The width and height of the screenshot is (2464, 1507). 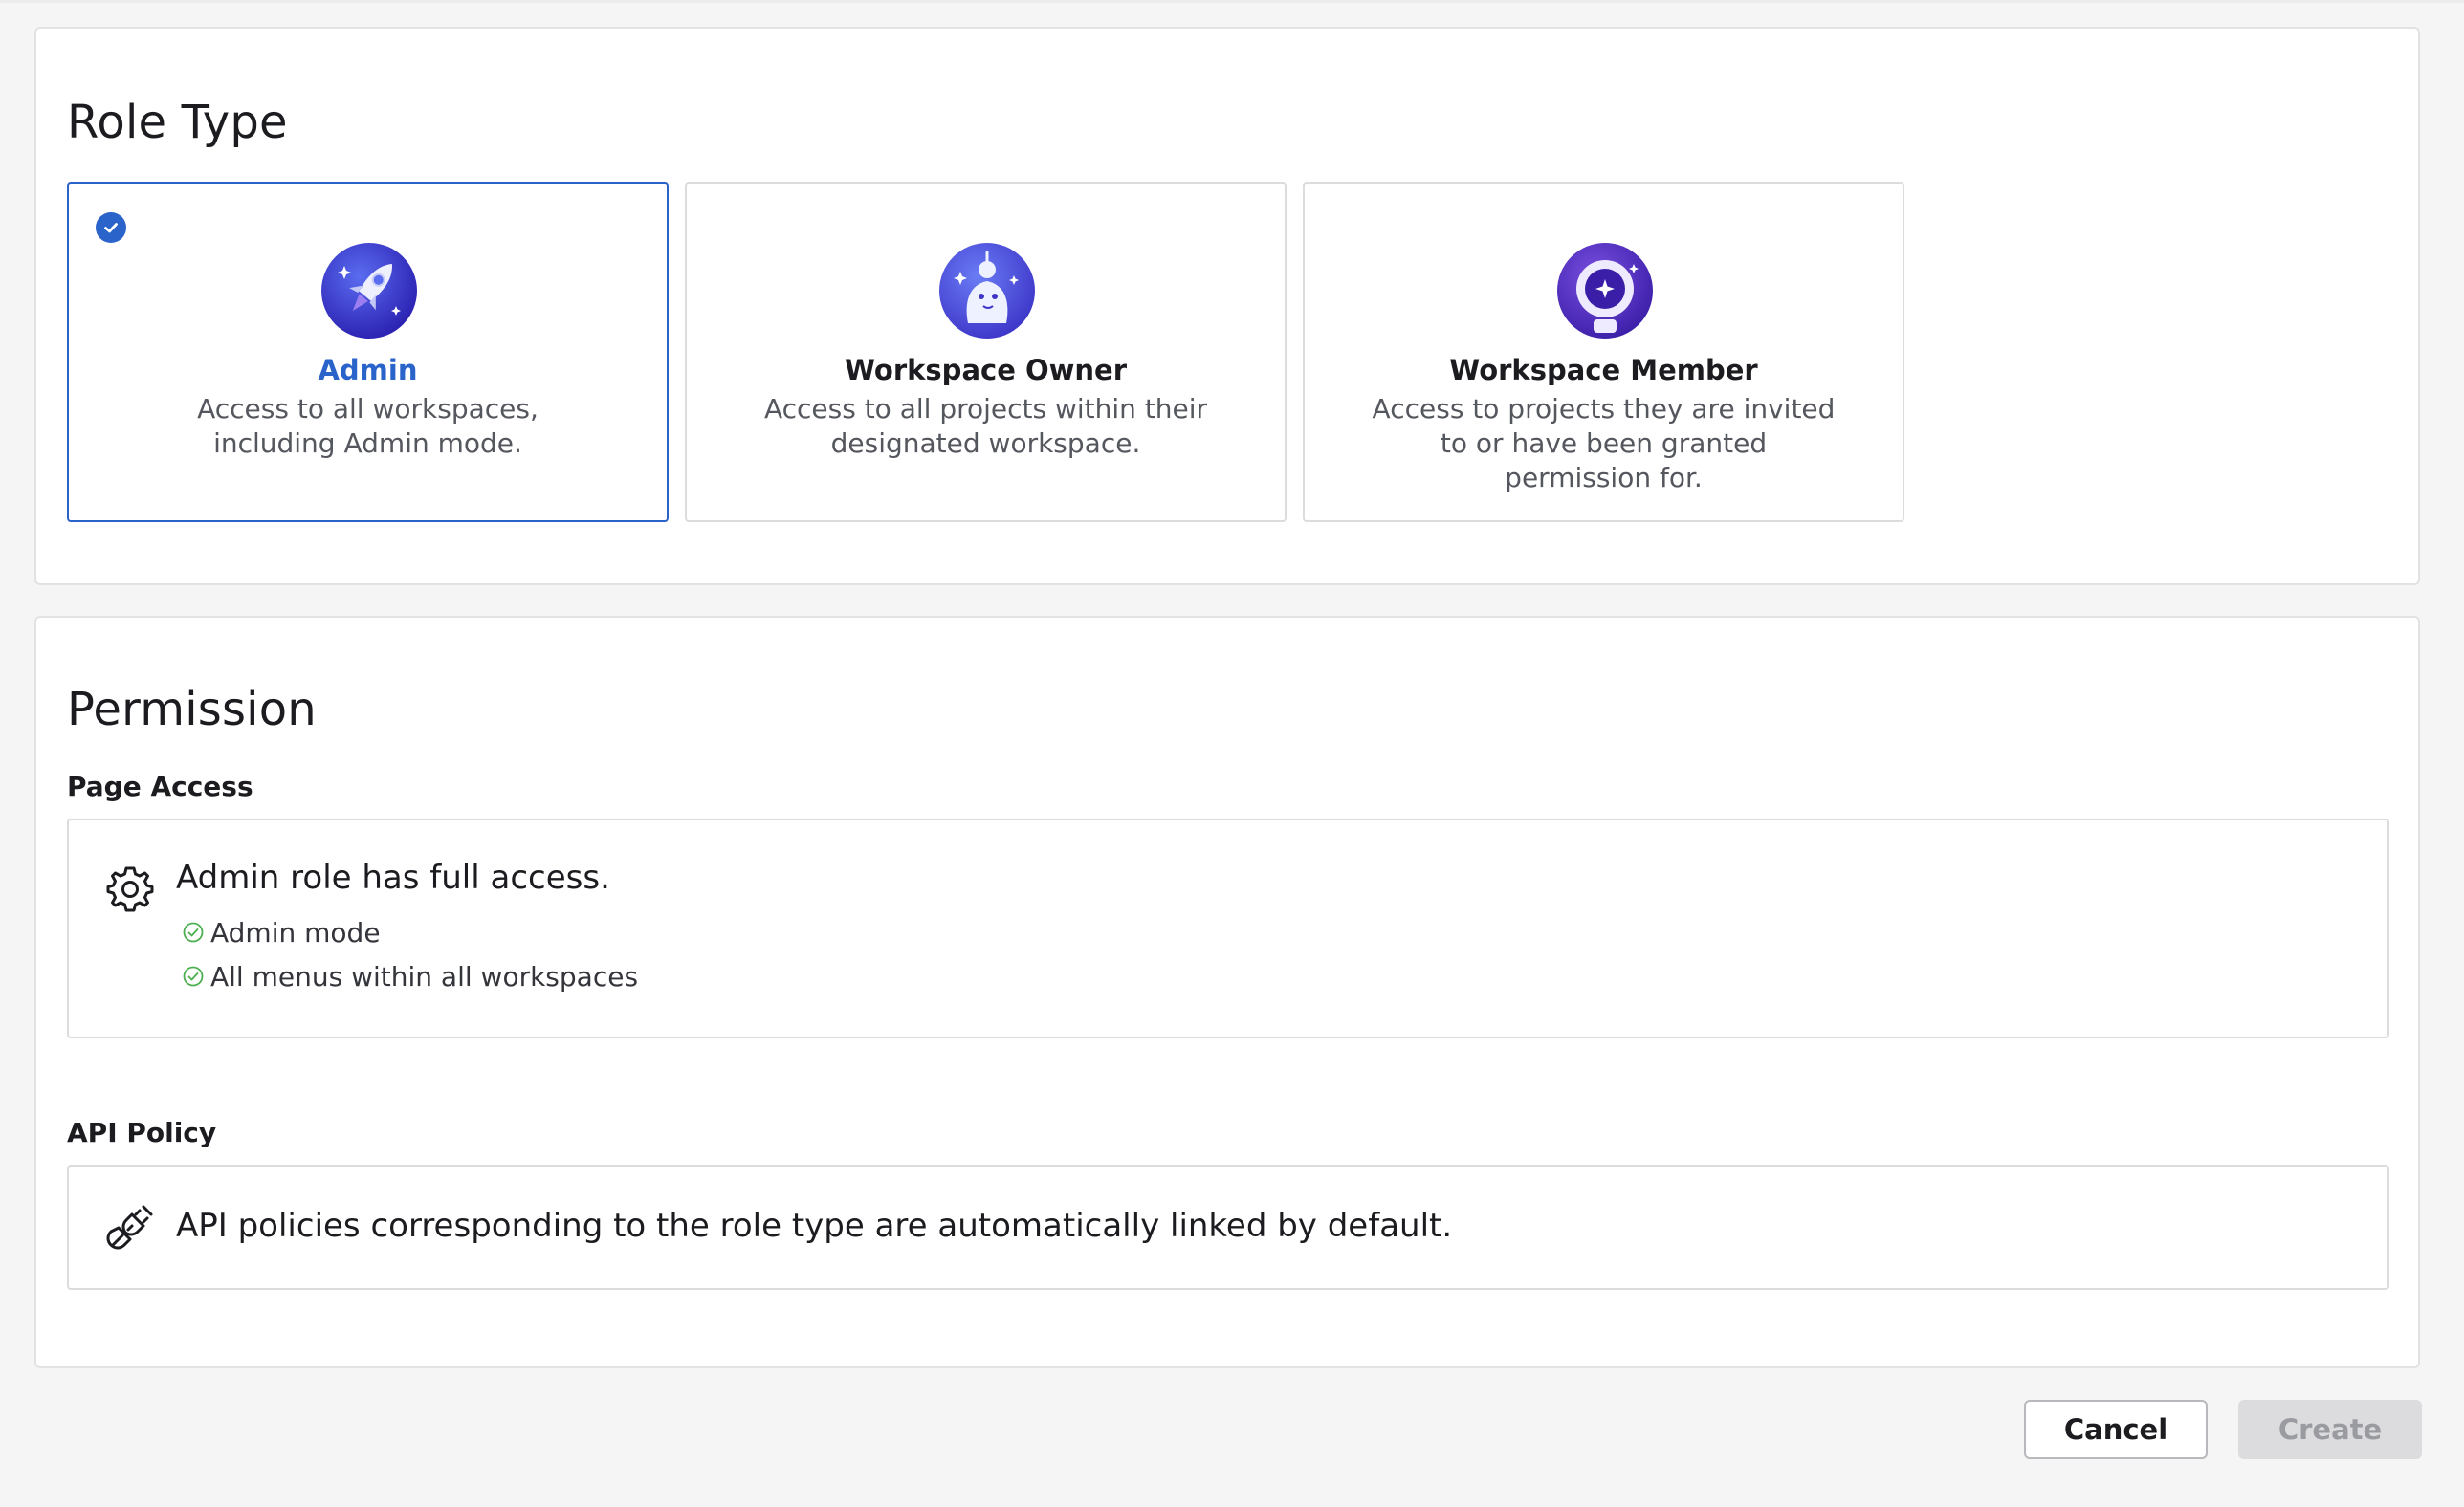 I want to click on access-item-label: Admin mode, so click(x=295, y=933).